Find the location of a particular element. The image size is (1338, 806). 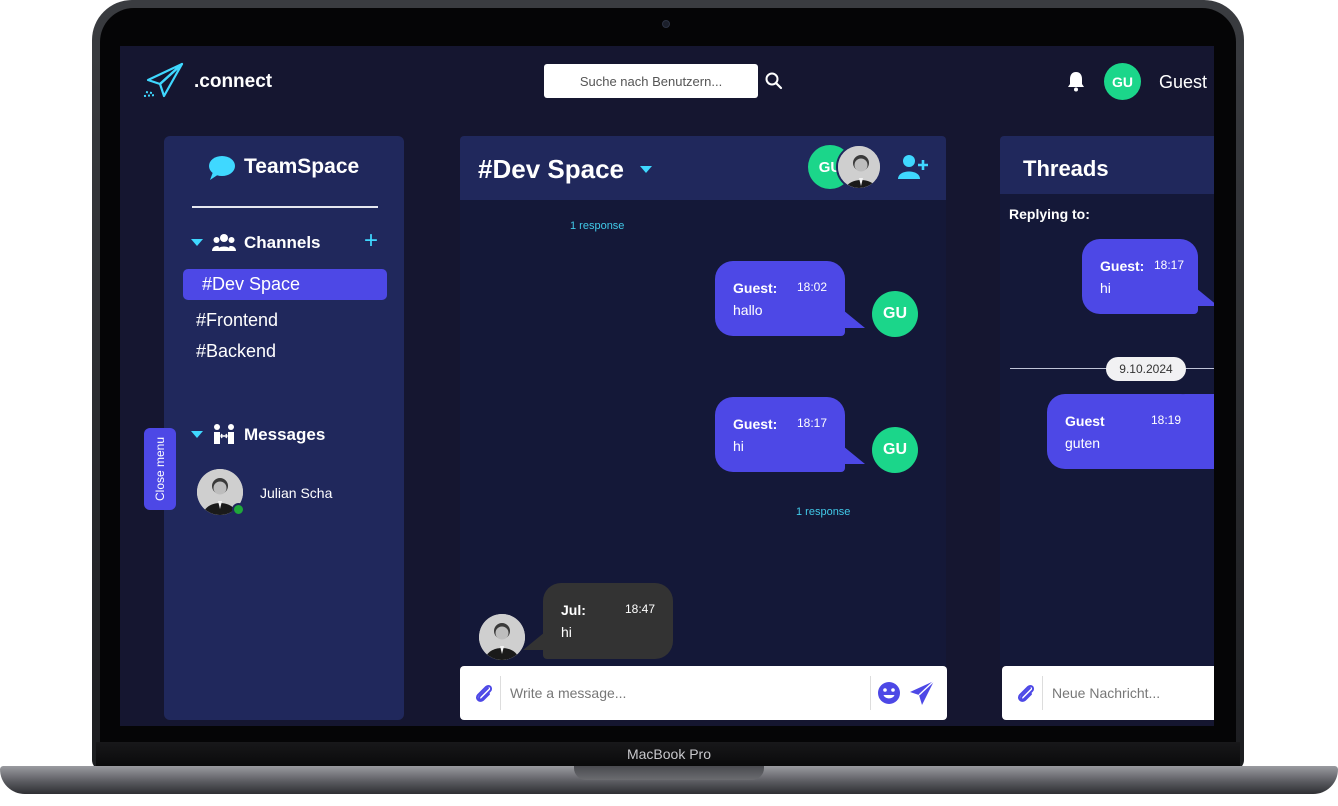

user-avatar: GU is located at coordinates (1122, 81).